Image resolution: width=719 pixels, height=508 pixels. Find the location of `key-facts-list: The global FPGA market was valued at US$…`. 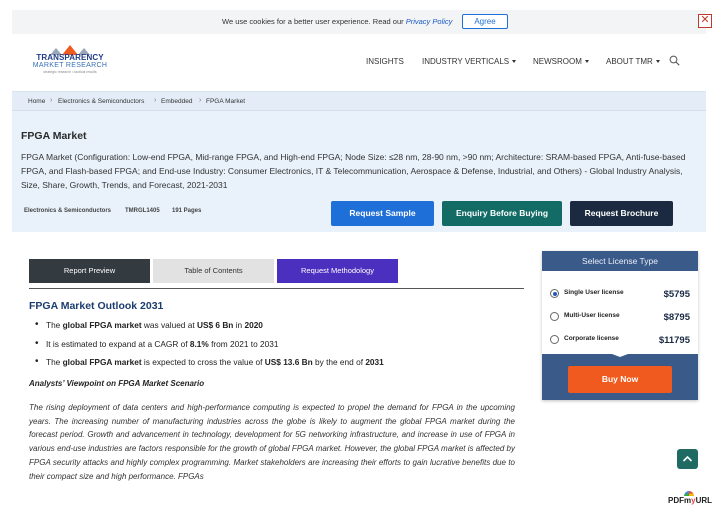

key-facts-list: The global FPGA market was valued at US$… is located at coordinates (278, 345).